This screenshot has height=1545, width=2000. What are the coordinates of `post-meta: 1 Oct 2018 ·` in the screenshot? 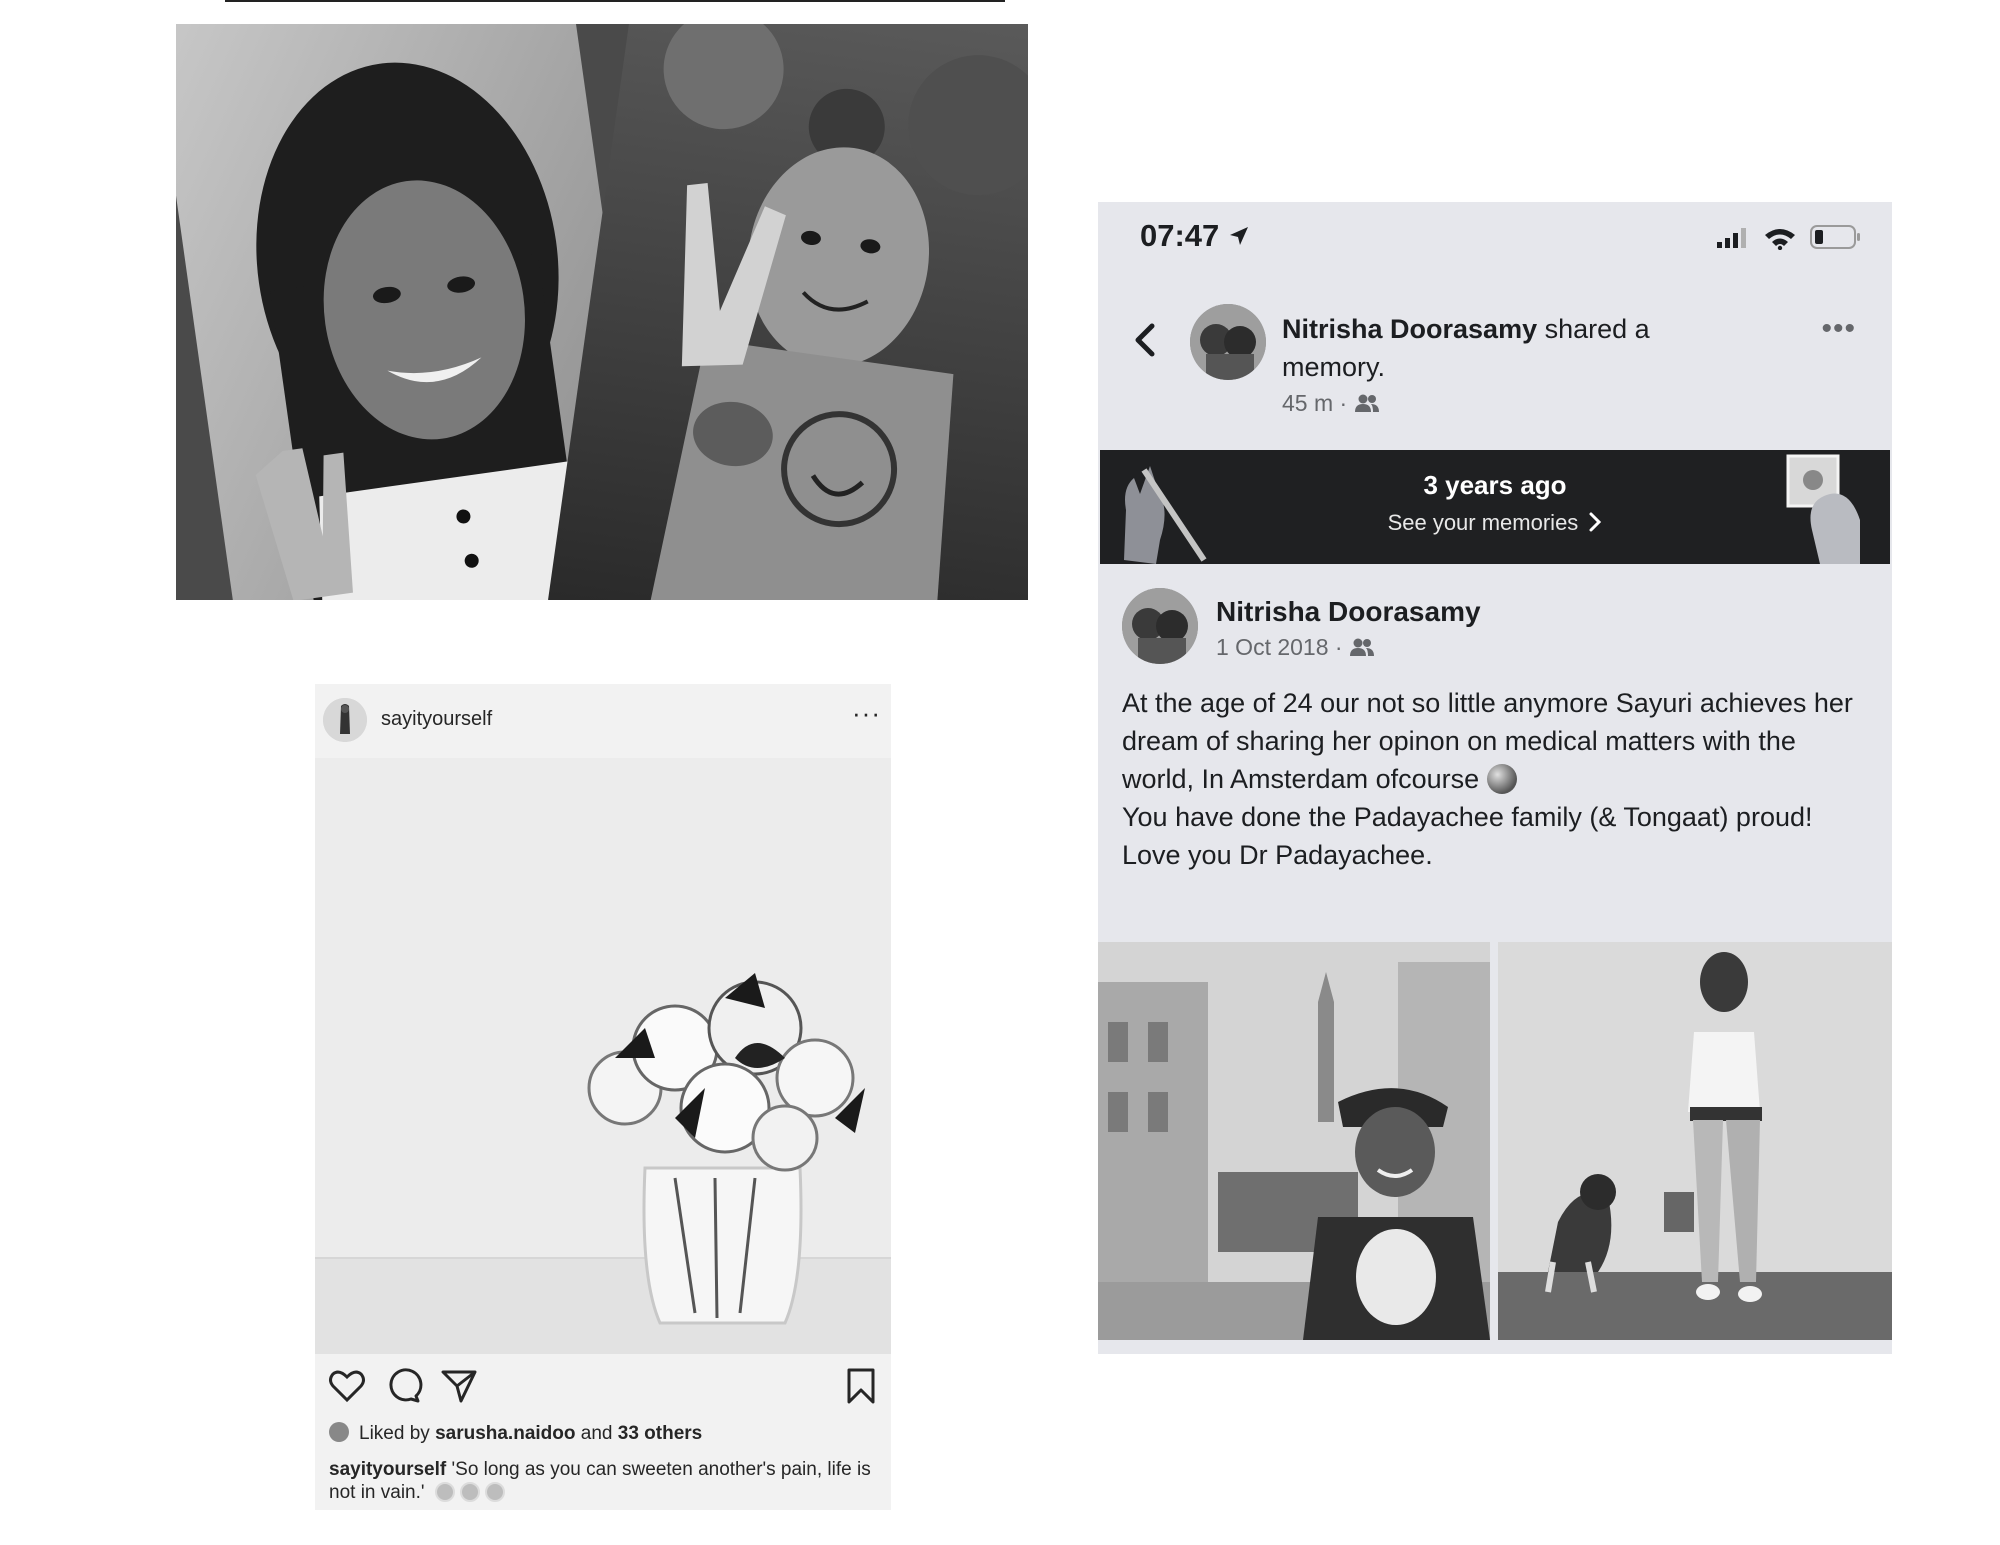 It's located at (1295, 647).